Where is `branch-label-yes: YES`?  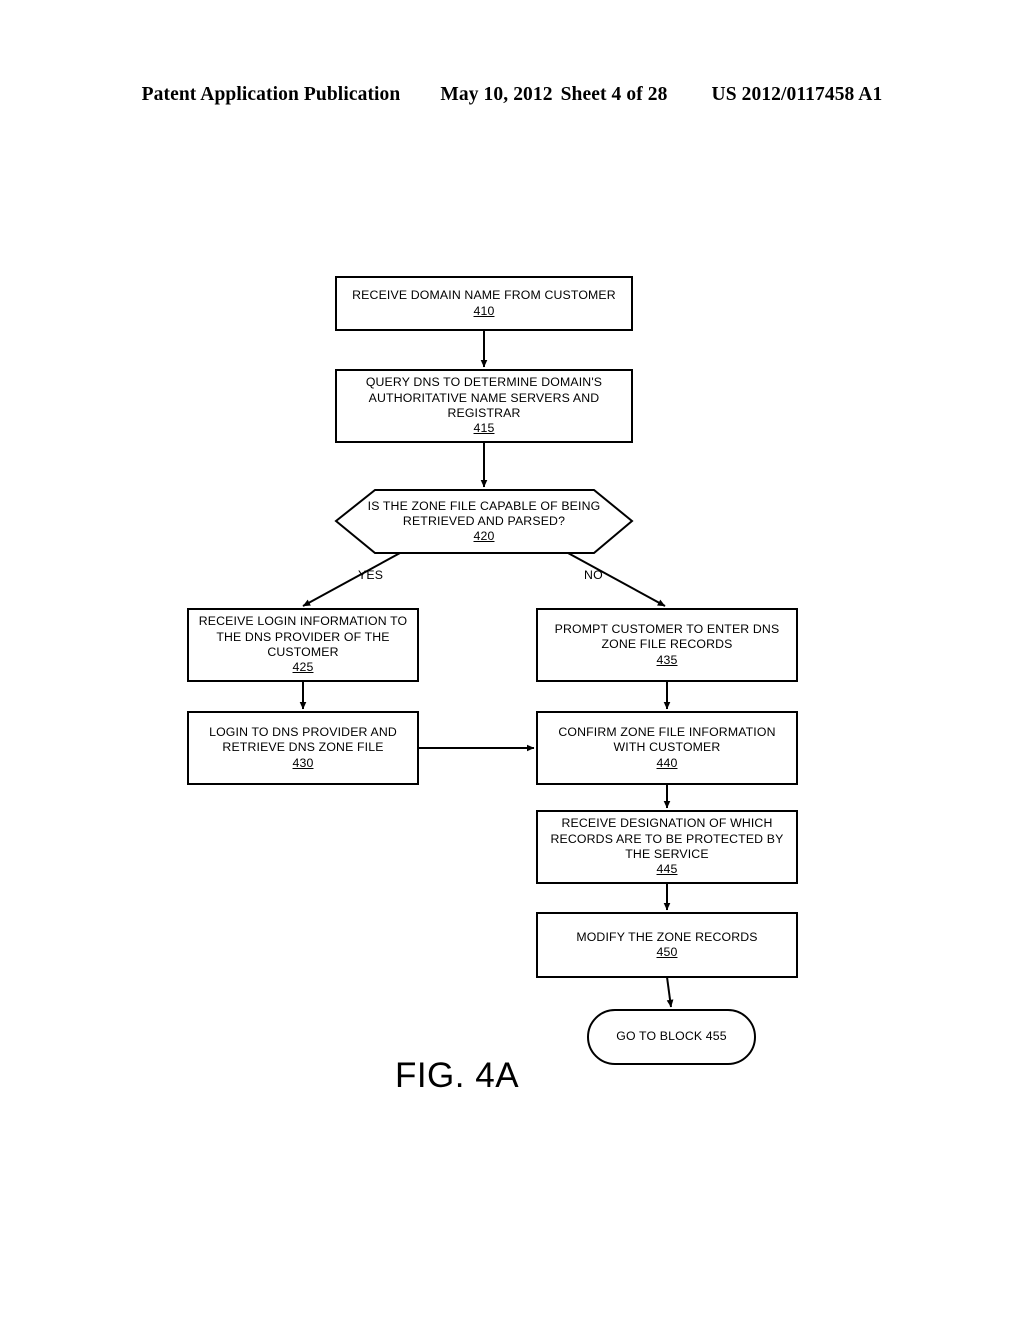
branch-label-yes: YES is located at coordinates (371, 575).